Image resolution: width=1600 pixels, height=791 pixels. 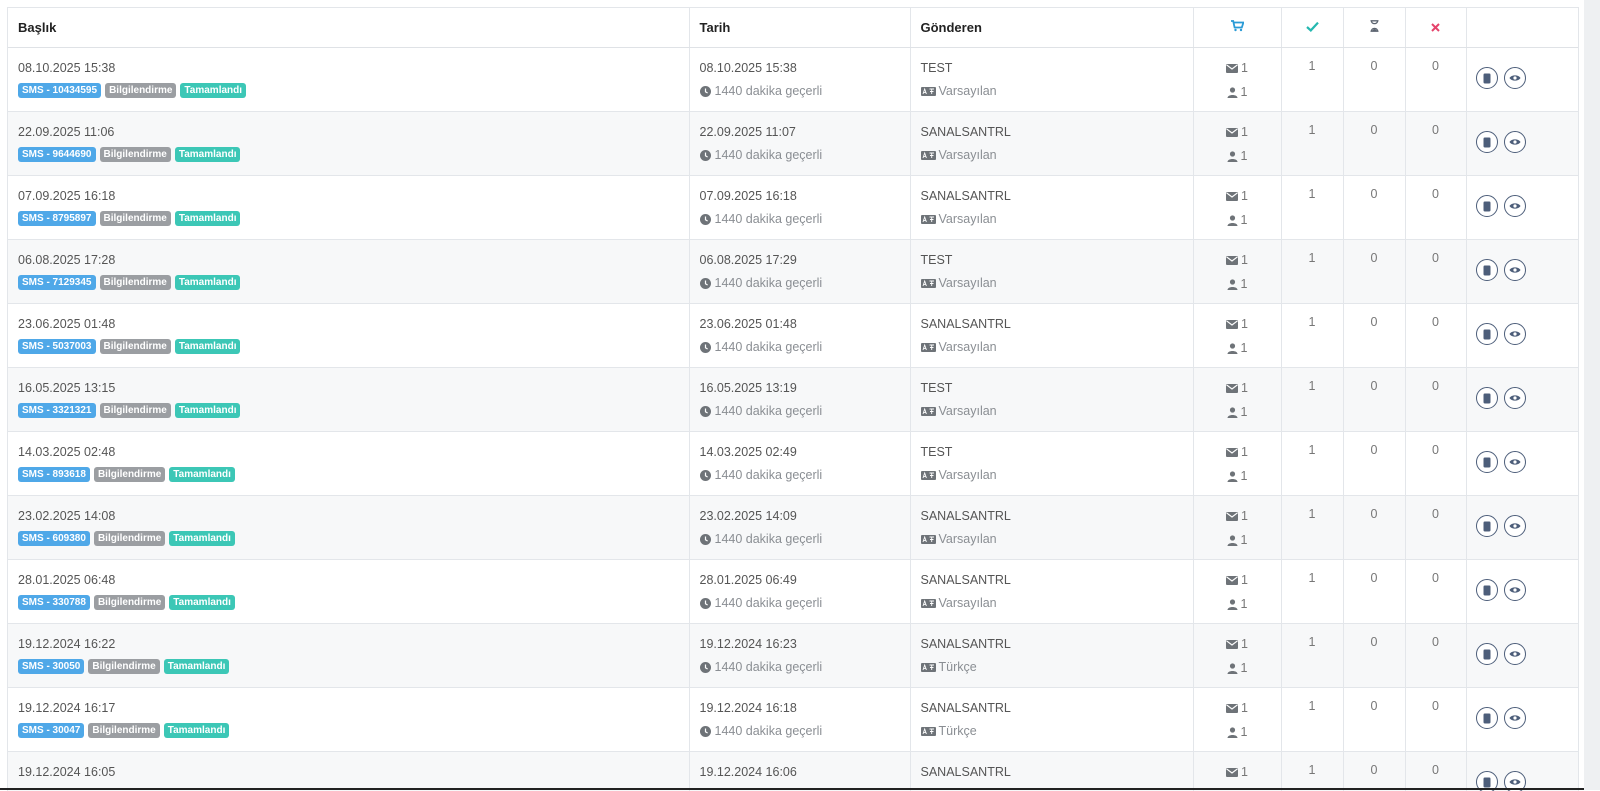 I want to click on sender-name: TEST, so click(x=1052, y=260).